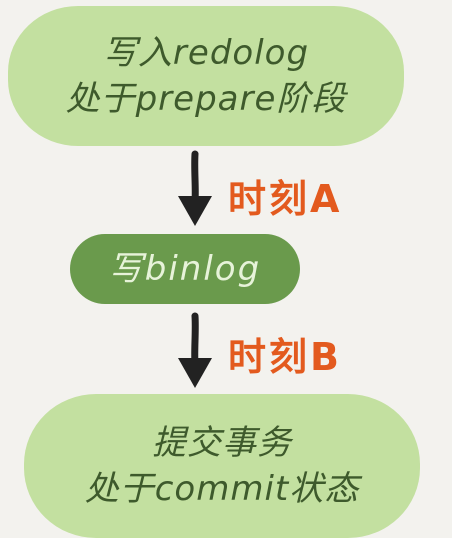 The image size is (452, 538). I want to click on moment-a-label: 时刻A, so click(285, 199).